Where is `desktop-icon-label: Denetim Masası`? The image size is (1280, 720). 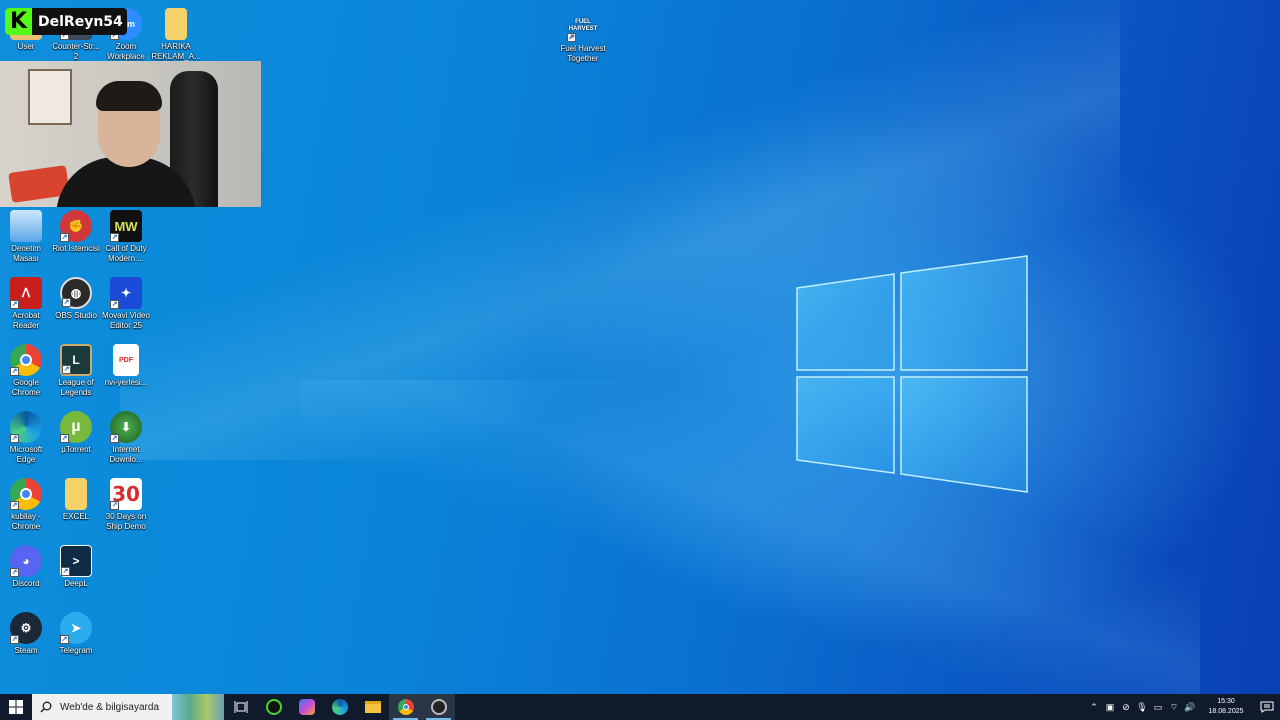 desktop-icon-label: Denetim Masası is located at coordinates (26, 253).